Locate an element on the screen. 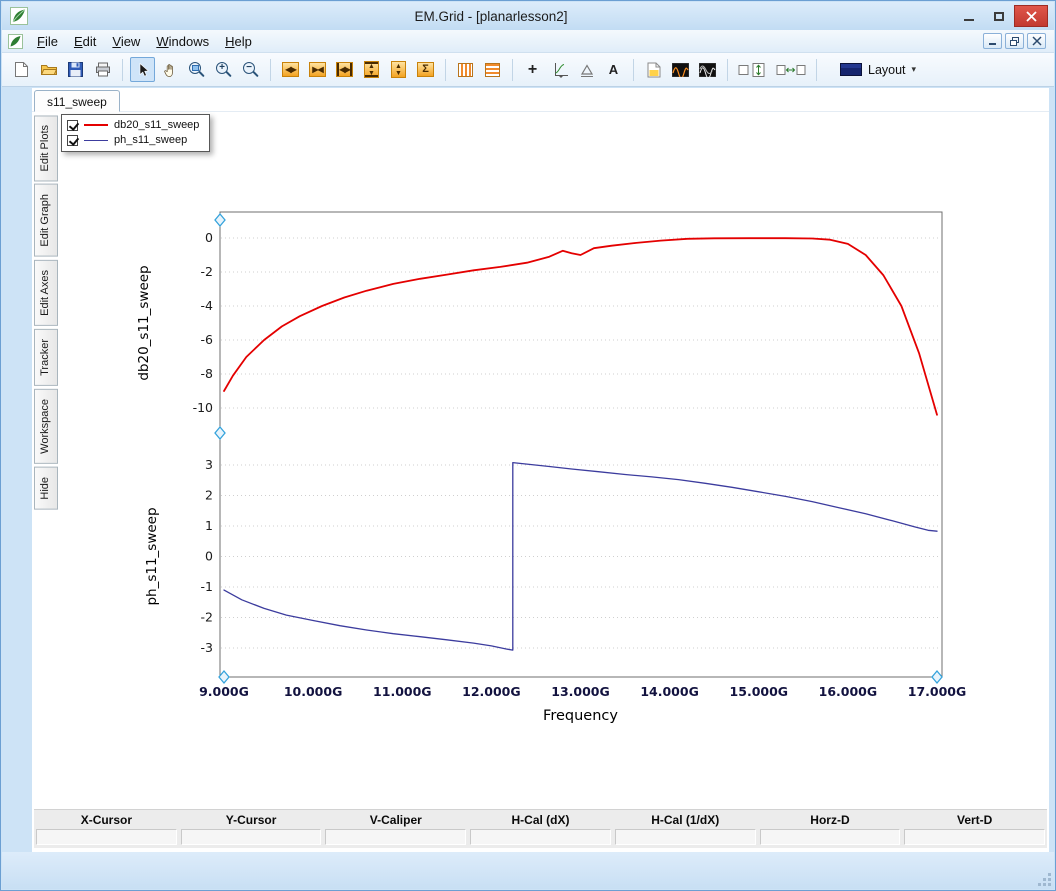 This screenshot has height=891, width=1056. legend-label: db20_s11_sweep is located at coordinates (157, 125).